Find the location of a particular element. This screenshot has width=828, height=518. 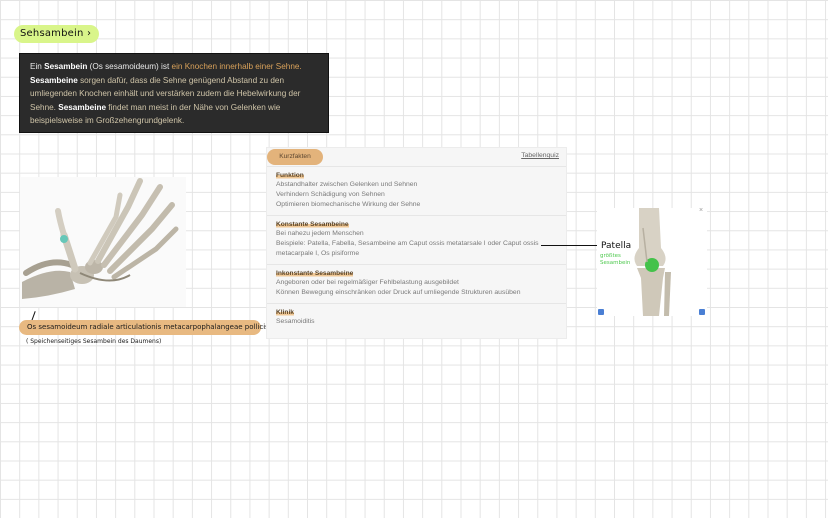

fact-title: Konstante Sesambeine is located at coordinates (312, 224).